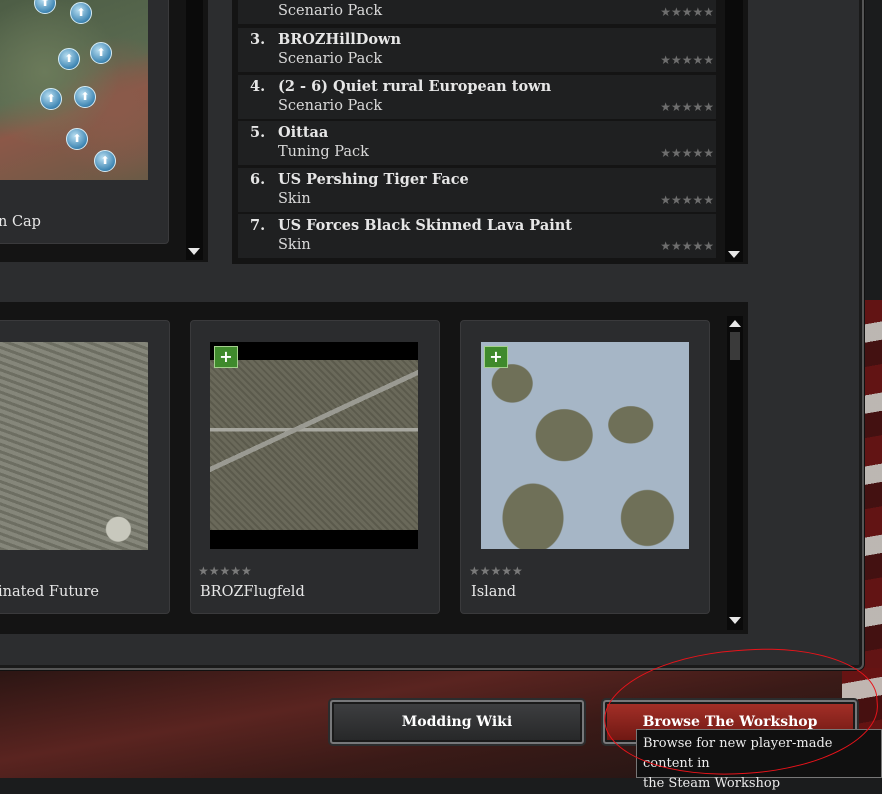 This screenshot has width=882, height=794. What do you see at coordinates (258, 225) in the screenshot?
I see `list-item-number: 7.` at bounding box center [258, 225].